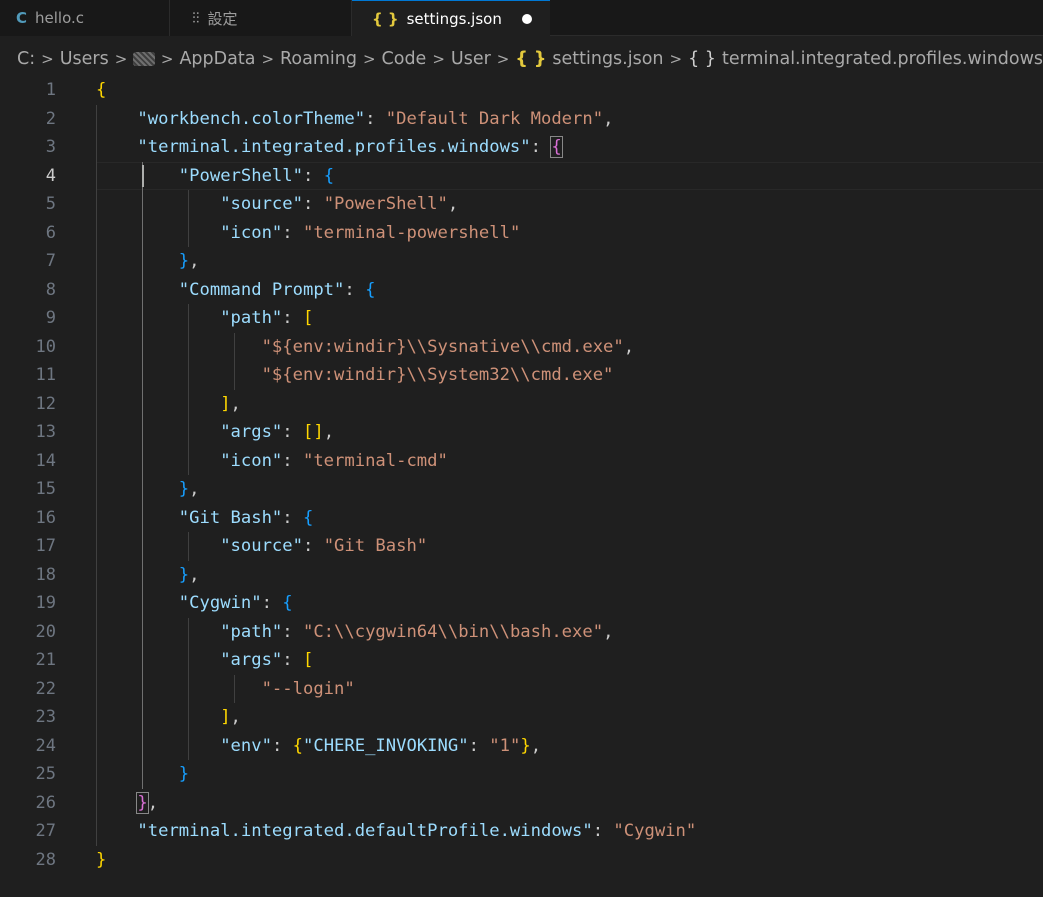 Image resolution: width=1043 pixels, height=897 pixels. What do you see at coordinates (521, 261) in the screenshot?
I see `code-line: 7 },` at bounding box center [521, 261].